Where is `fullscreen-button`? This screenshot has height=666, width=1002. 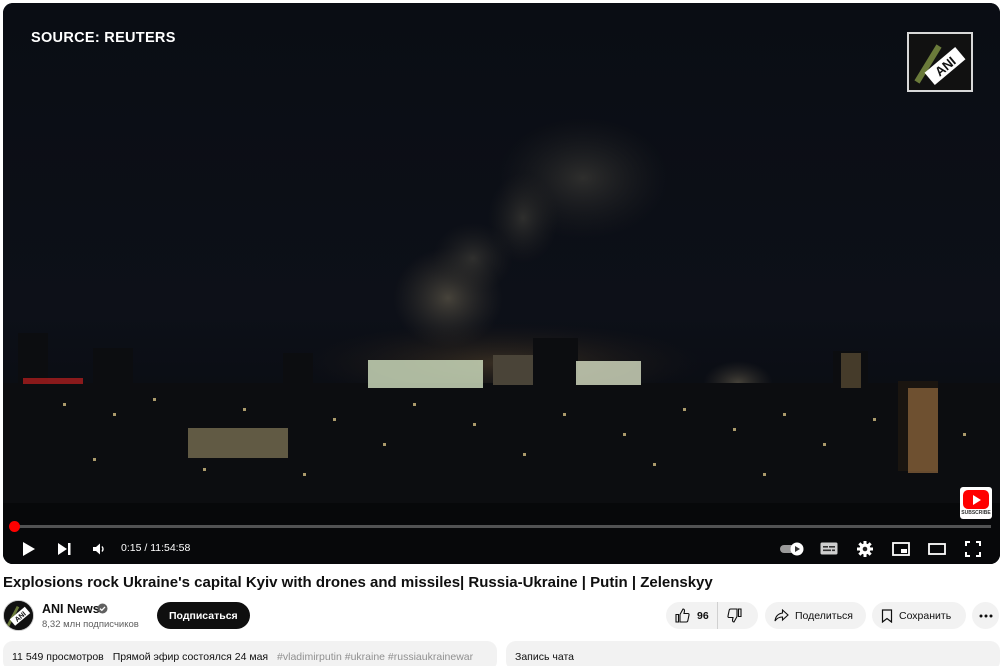 fullscreen-button is located at coordinates (973, 548).